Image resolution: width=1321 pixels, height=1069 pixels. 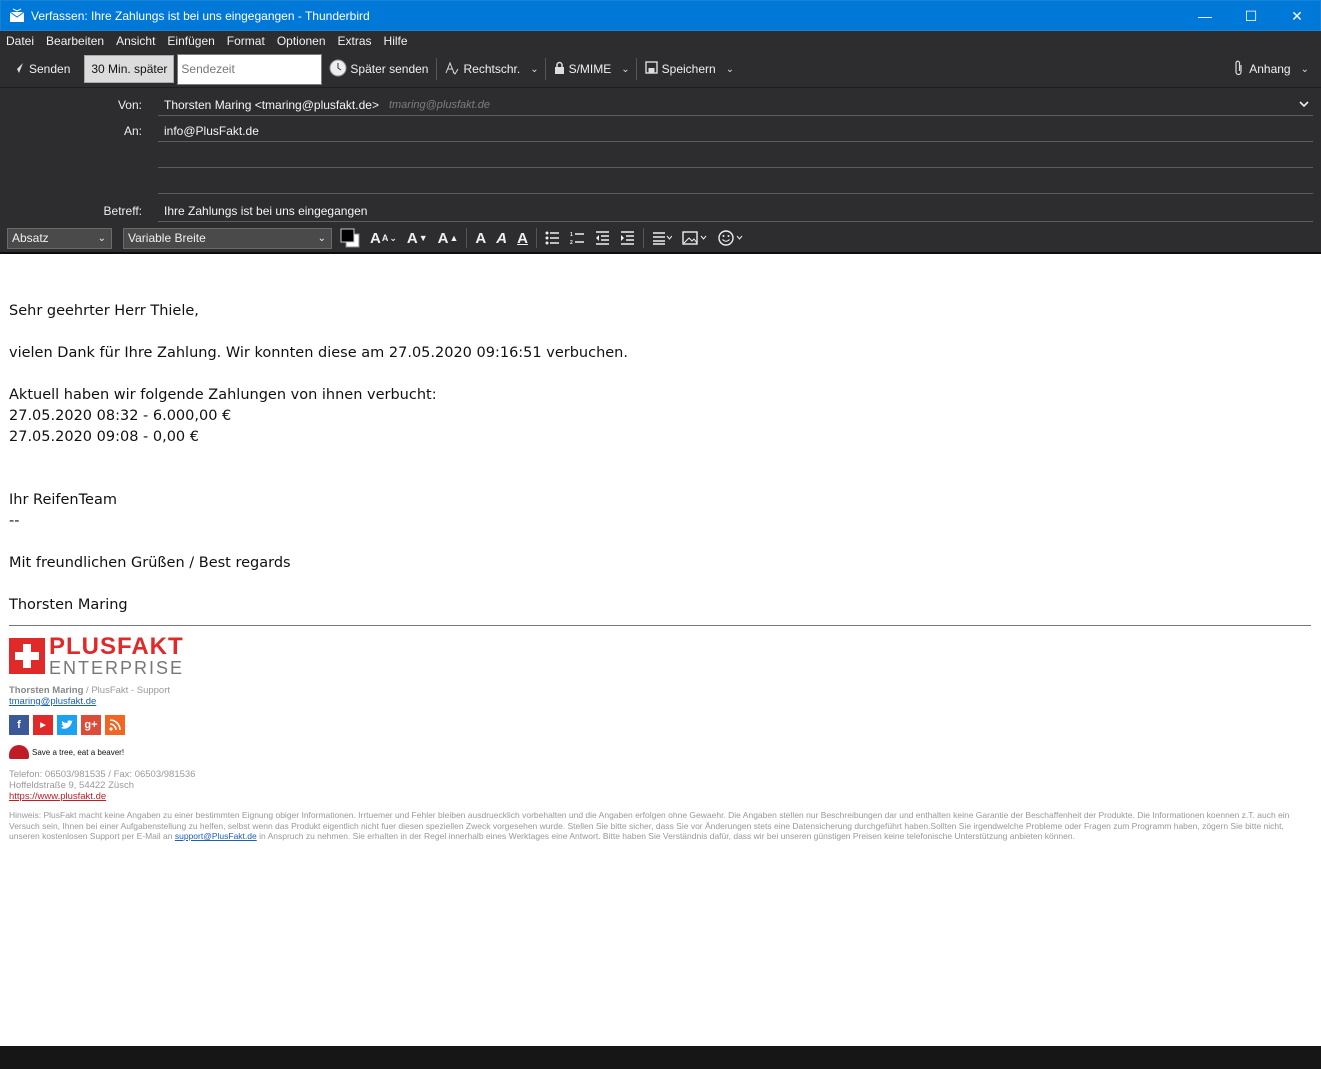 I want to click on from-hint: tmaring@plusfakt.de, so click(x=439, y=104).